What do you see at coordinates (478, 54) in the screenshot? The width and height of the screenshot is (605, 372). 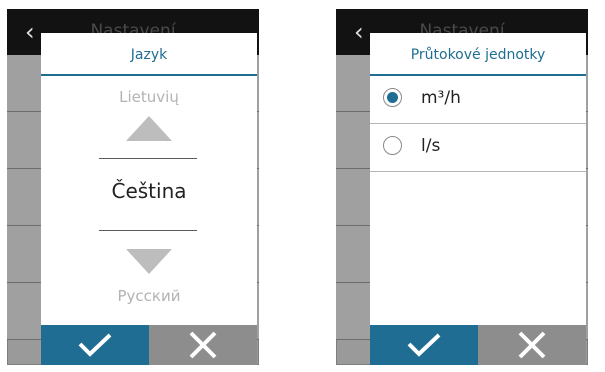 I see `dialog-title: Průtokové jednotky` at bounding box center [478, 54].